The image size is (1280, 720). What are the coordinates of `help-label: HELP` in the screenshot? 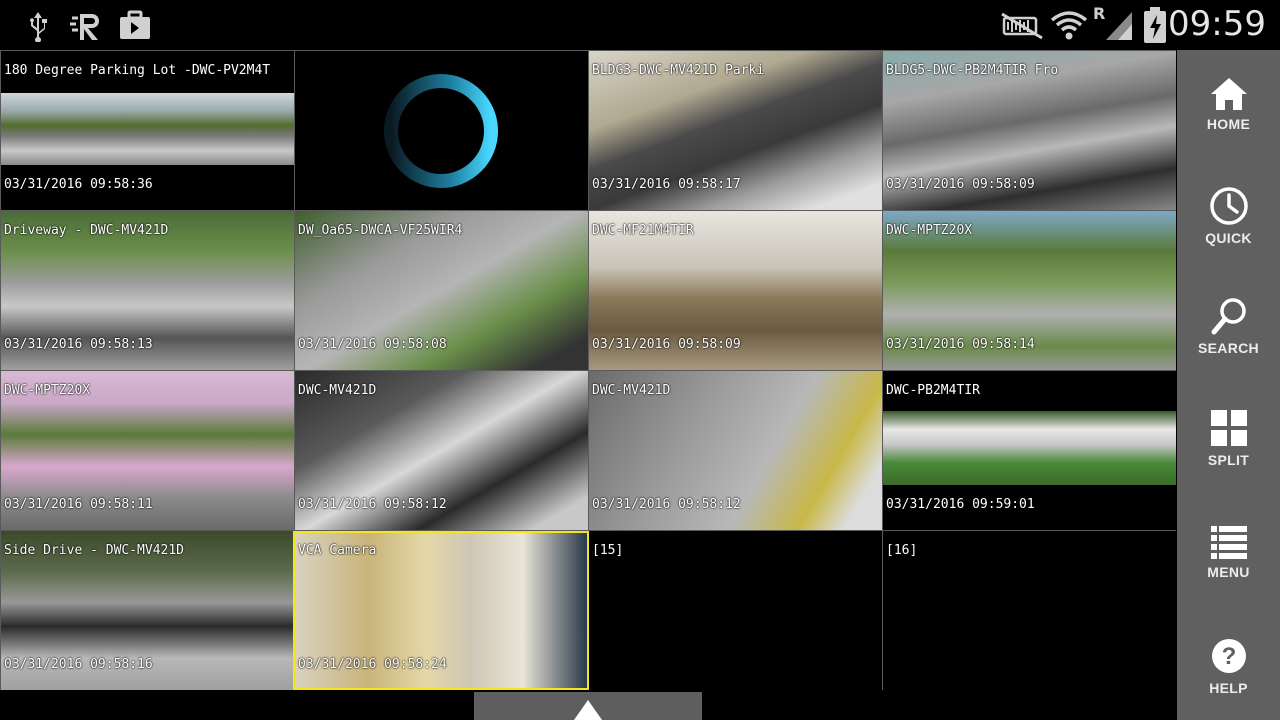 It's located at (1228, 688).